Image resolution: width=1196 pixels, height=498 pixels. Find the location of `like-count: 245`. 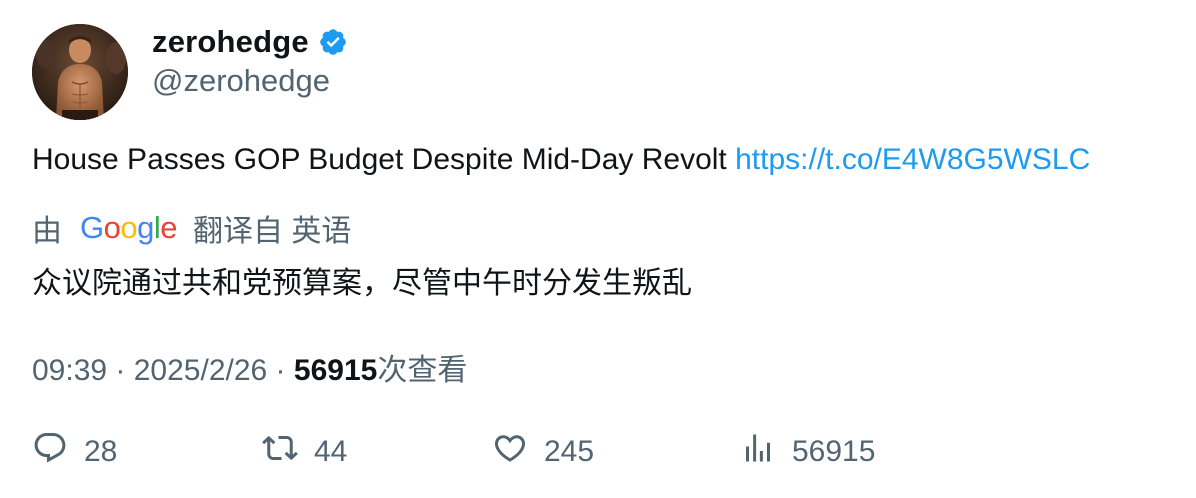

like-count: 245 is located at coordinates (569, 451).